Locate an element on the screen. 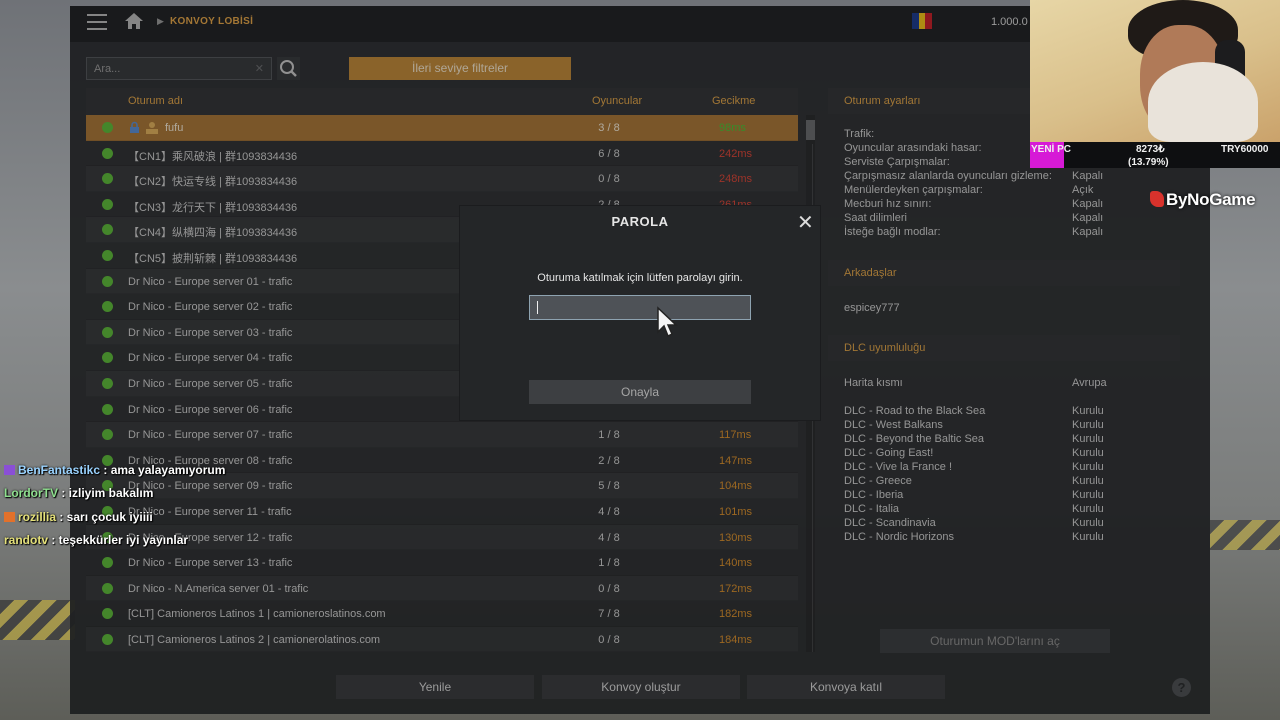  chat-message: BenFantastikc : ama yalayamıyorum is located at coordinates (114, 470).